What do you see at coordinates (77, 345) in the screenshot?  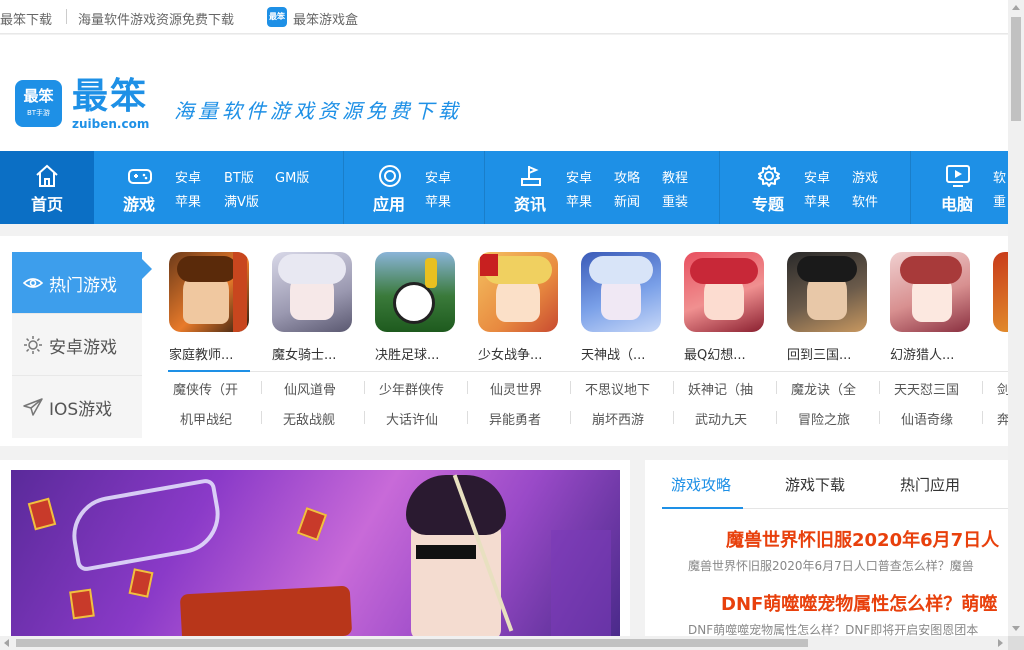 I see `tab-android-games: 安卓游戏` at bounding box center [77, 345].